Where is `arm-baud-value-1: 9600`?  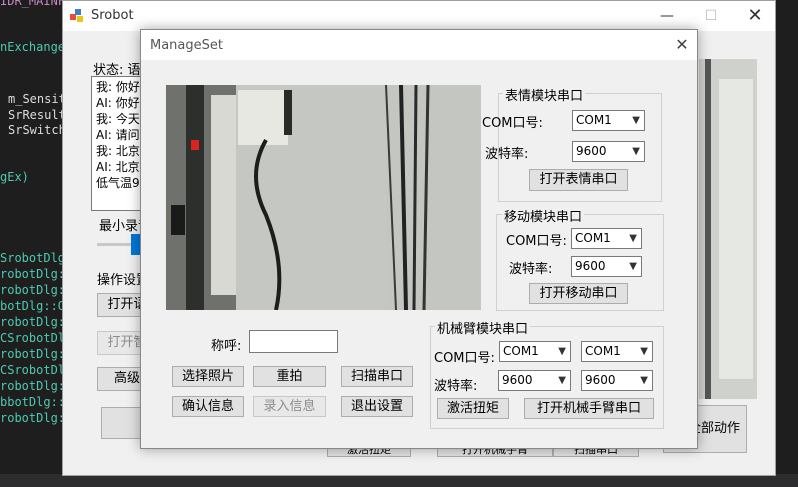 arm-baud-value-1: 9600 is located at coordinates (517, 380).